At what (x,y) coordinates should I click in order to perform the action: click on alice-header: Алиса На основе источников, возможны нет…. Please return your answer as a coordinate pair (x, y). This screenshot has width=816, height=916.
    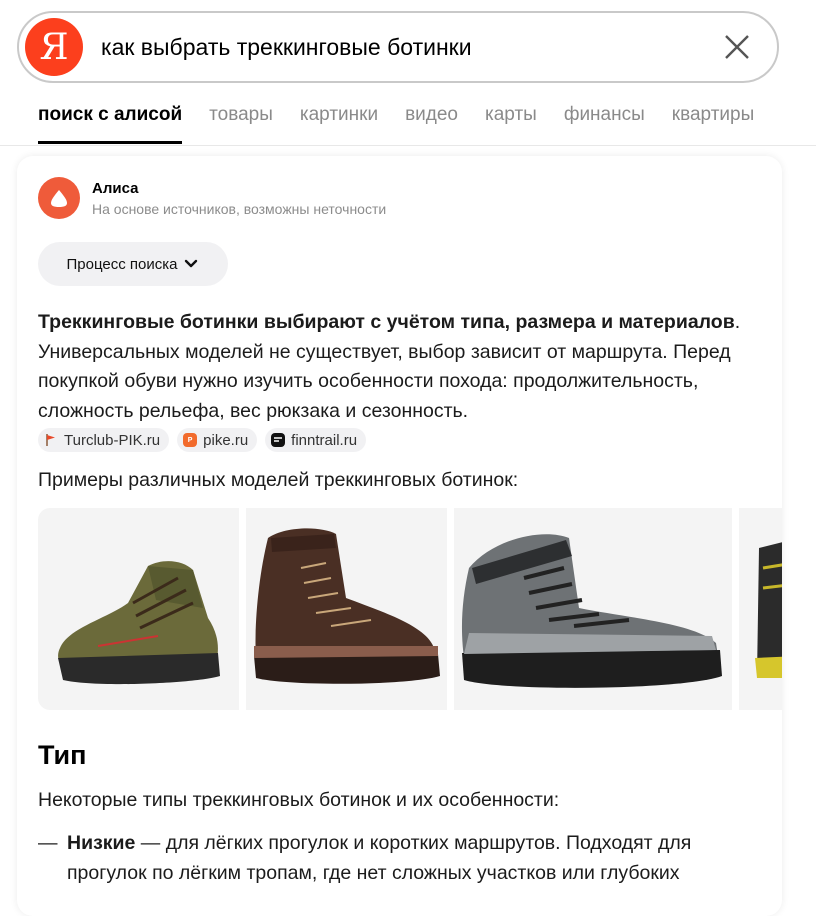
    Looking at the image, I should click on (212, 198).